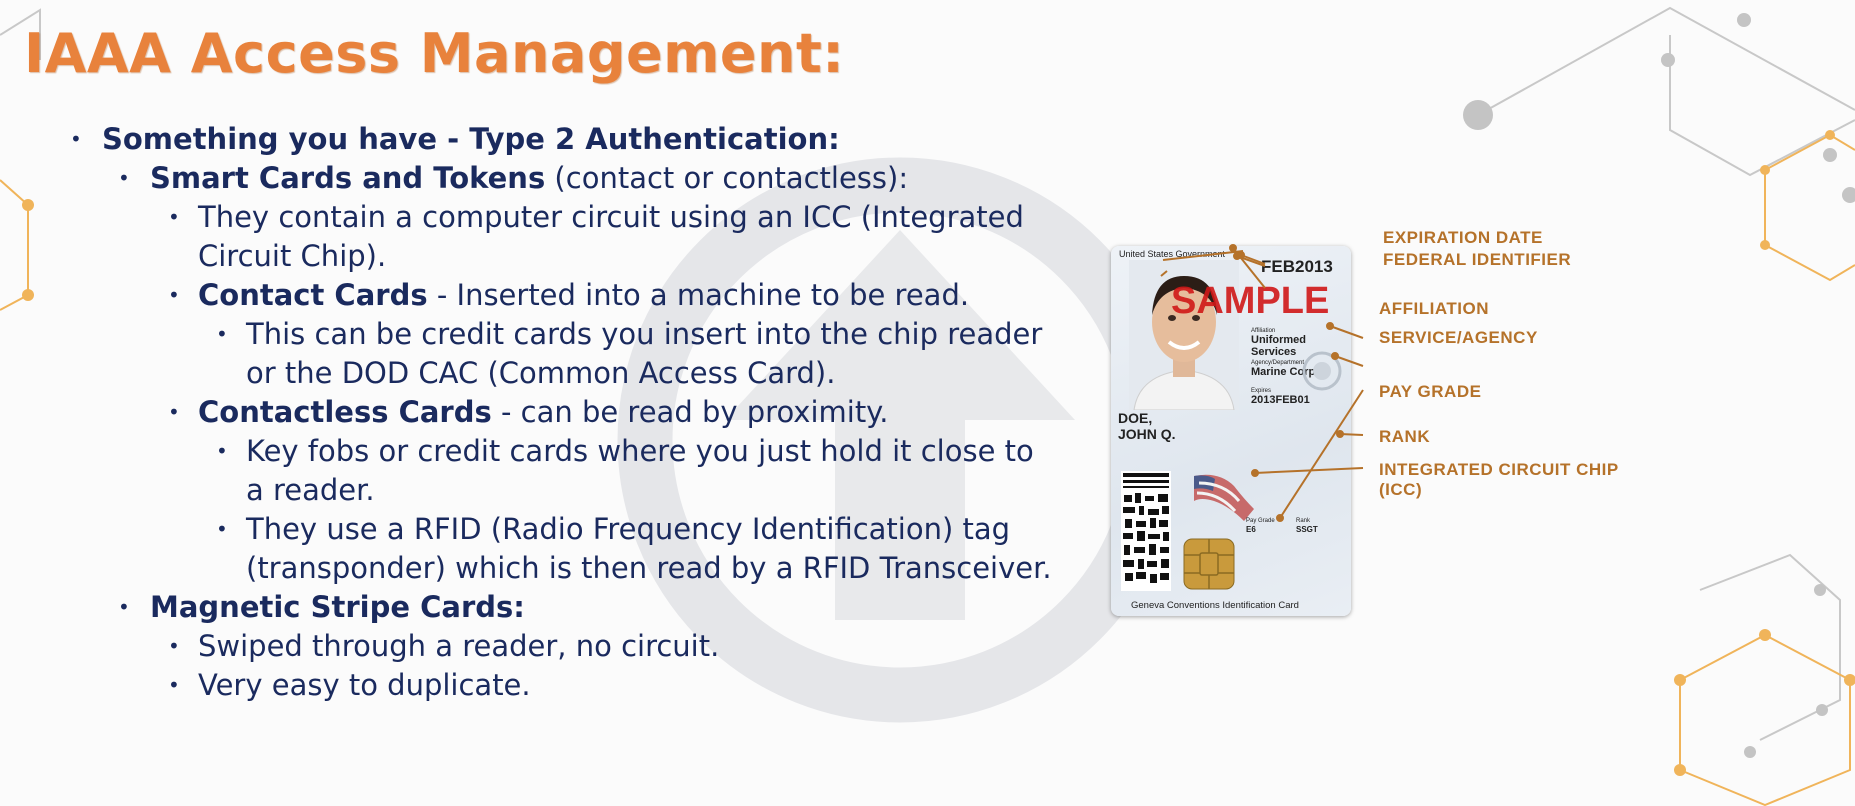  Describe the element at coordinates (364, 685) in the screenshot. I see `bullet-text: Very easy to duplicate.` at that location.